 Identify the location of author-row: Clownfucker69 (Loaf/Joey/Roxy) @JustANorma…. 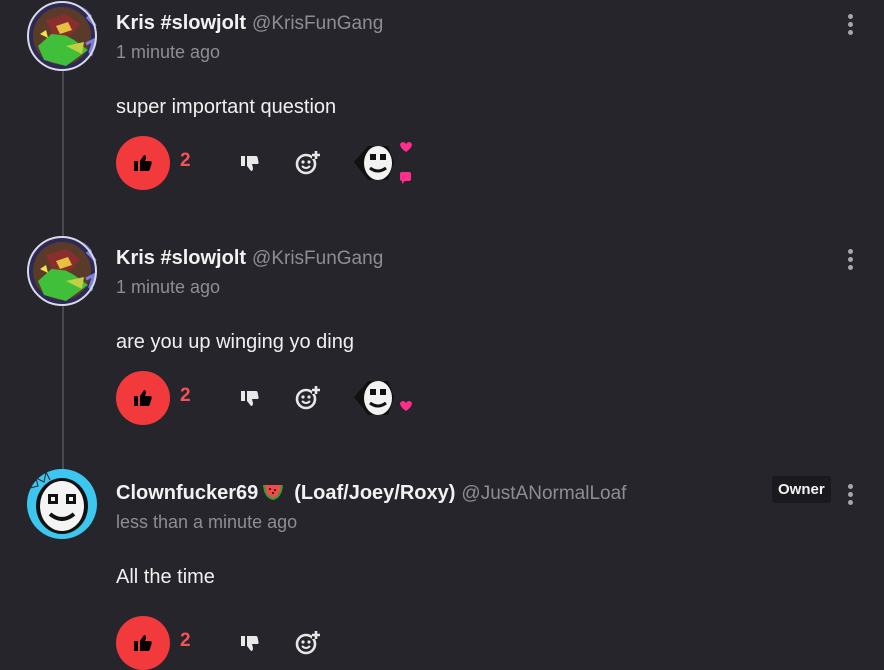
(371, 493).